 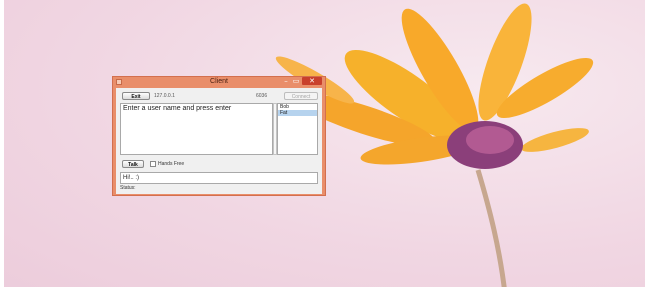 I want to click on connect-button: Connect, so click(x=301, y=96).